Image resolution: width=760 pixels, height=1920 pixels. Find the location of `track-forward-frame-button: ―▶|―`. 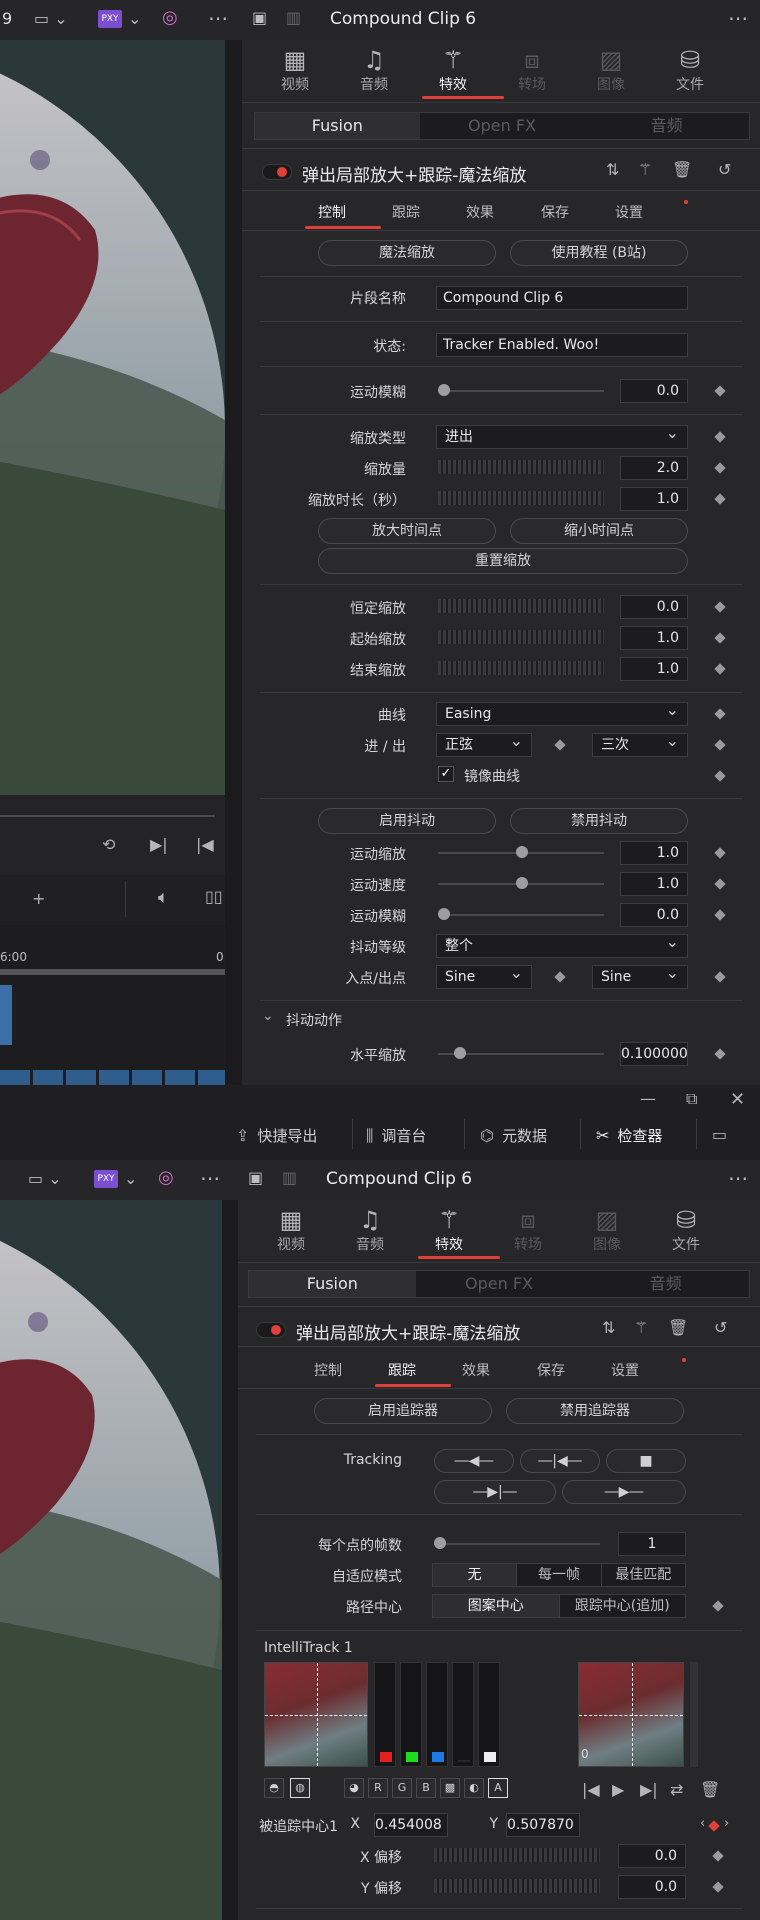

track-forward-frame-button: ―▶|― is located at coordinates (495, 1492).